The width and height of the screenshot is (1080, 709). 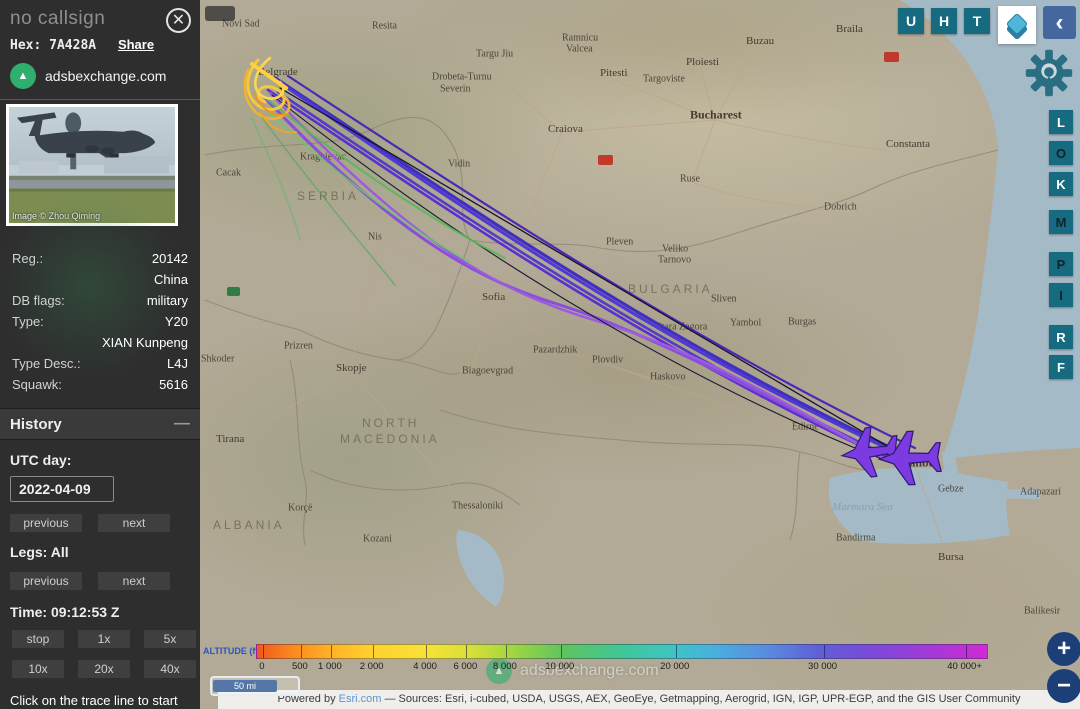 What do you see at coordinates (100, 424) in the screenshot?
I see `history-header: History —` at bounding box center [100, 424].